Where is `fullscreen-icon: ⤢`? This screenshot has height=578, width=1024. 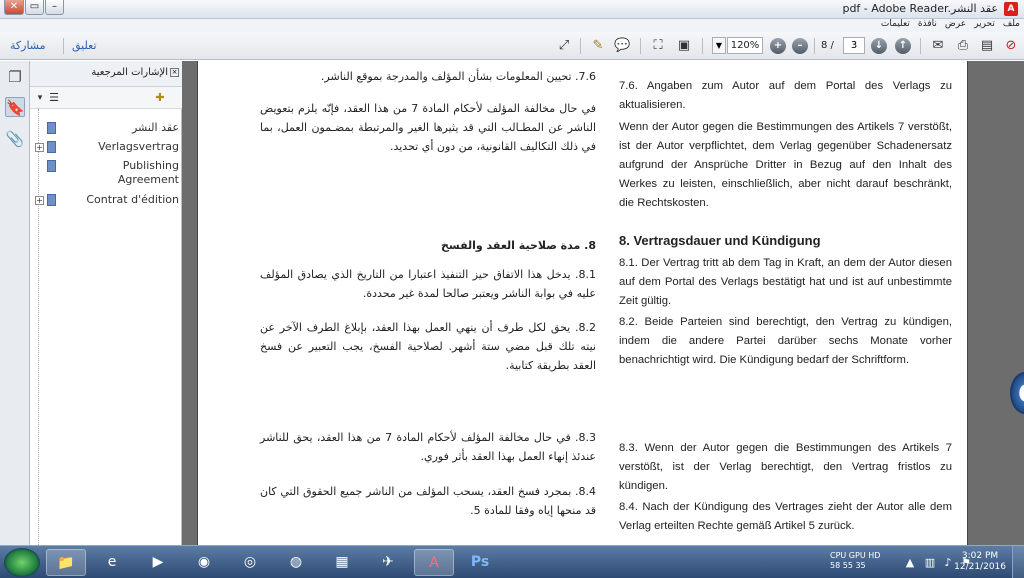 fullscreen-icon: ⤢ is located at coordinates (564, 46).